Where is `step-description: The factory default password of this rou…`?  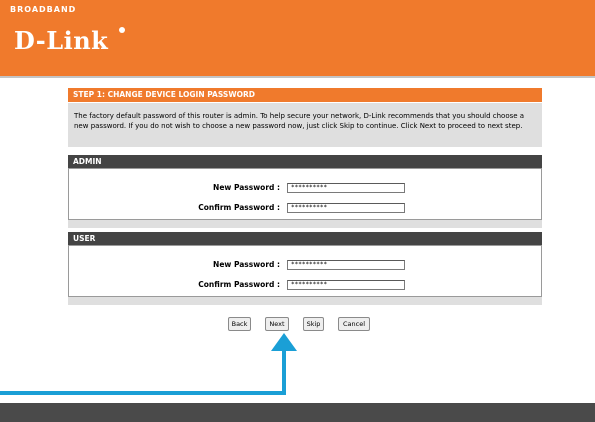
step-description: The factory default password of this rou… is located at coordinates (305, 125).